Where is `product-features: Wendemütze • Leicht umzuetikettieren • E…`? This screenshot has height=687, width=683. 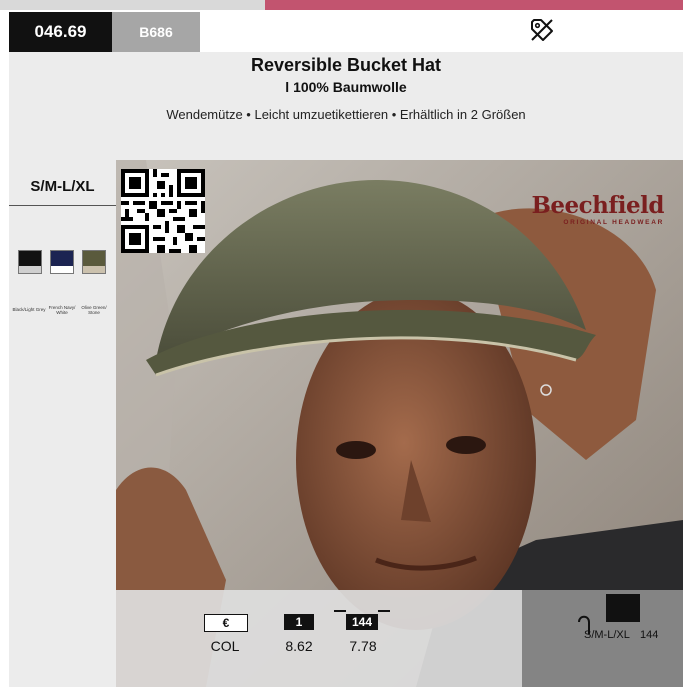
product-features: Wendemütze • Leicht umzuetikettieren • E… is located at coordinates (346, 114).